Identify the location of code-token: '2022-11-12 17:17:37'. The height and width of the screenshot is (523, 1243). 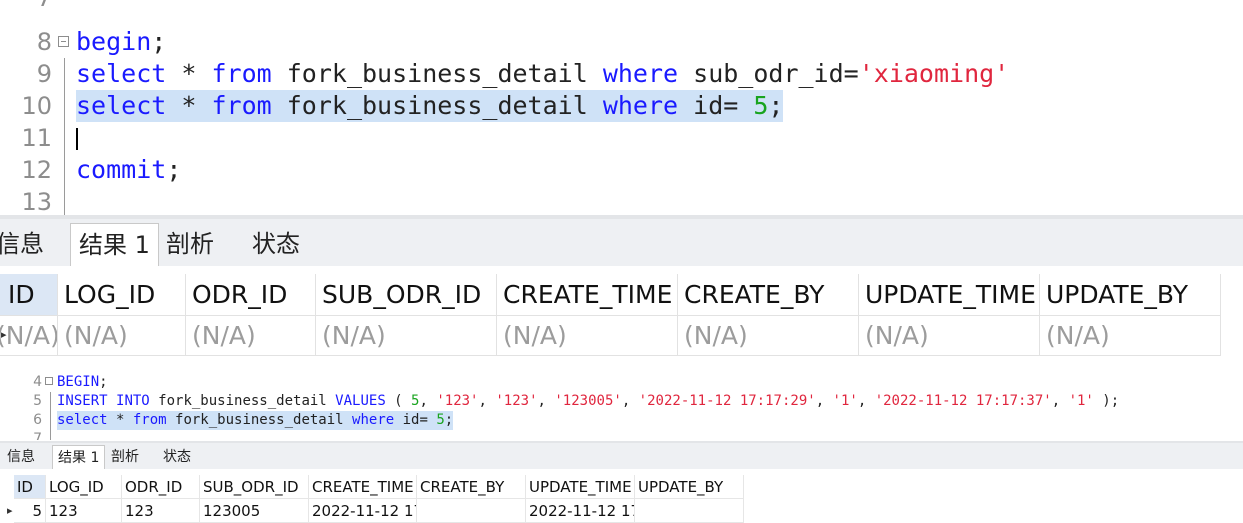
(963, 401).